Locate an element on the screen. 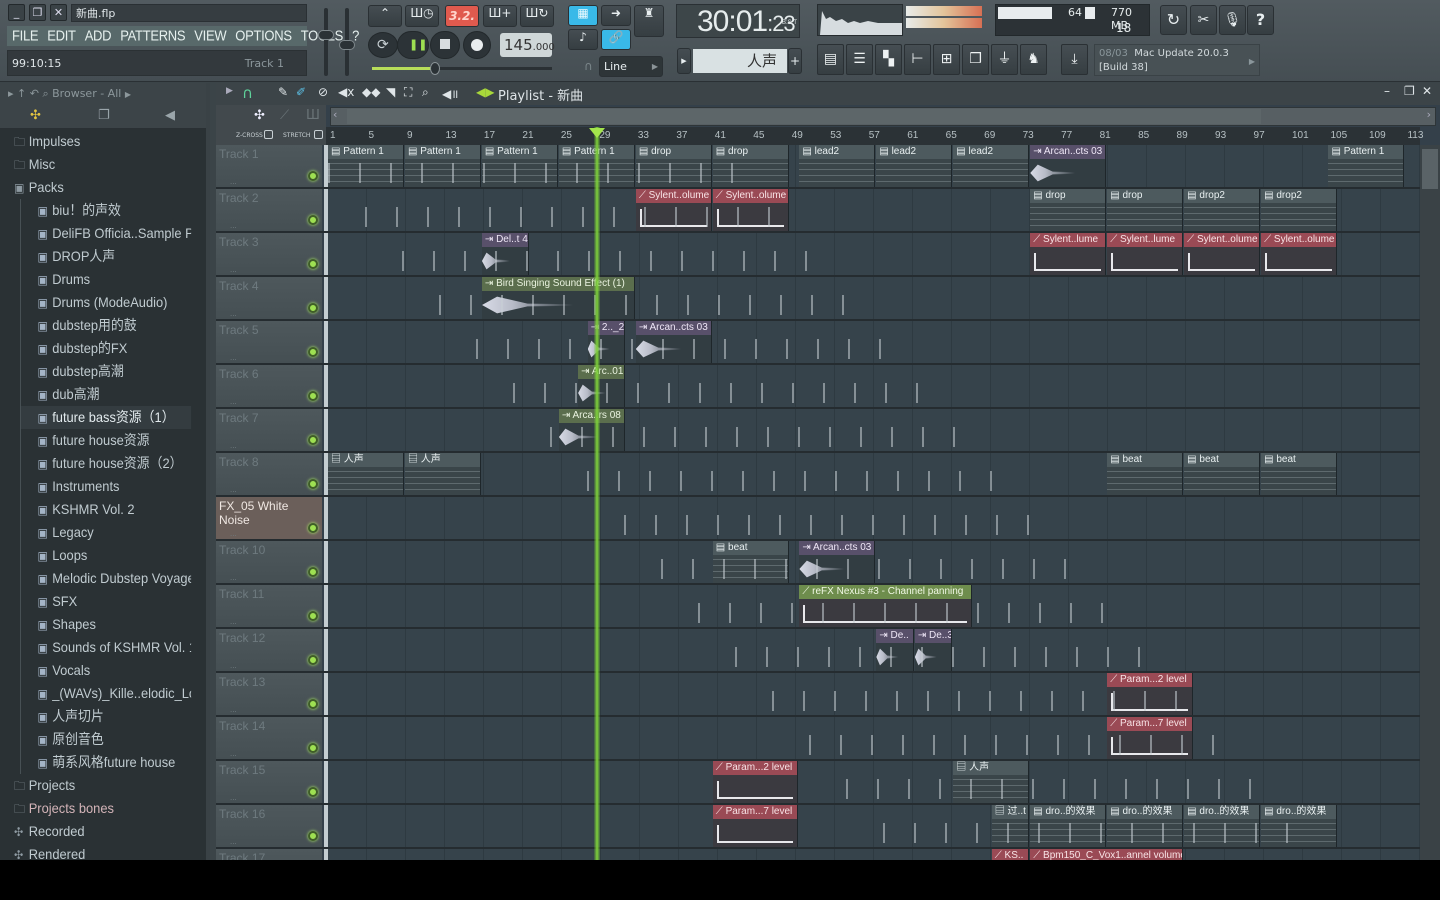  browser-item: ▣ Loops is located at coordinates (105, 555).